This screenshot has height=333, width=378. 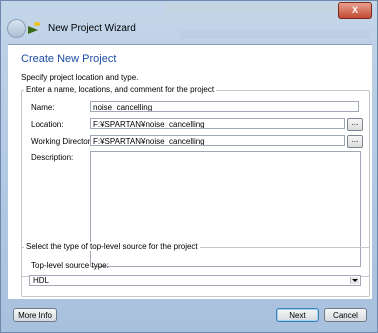 I want to click on top-level-source-type-select: HDL, so click(x=195, y=280).